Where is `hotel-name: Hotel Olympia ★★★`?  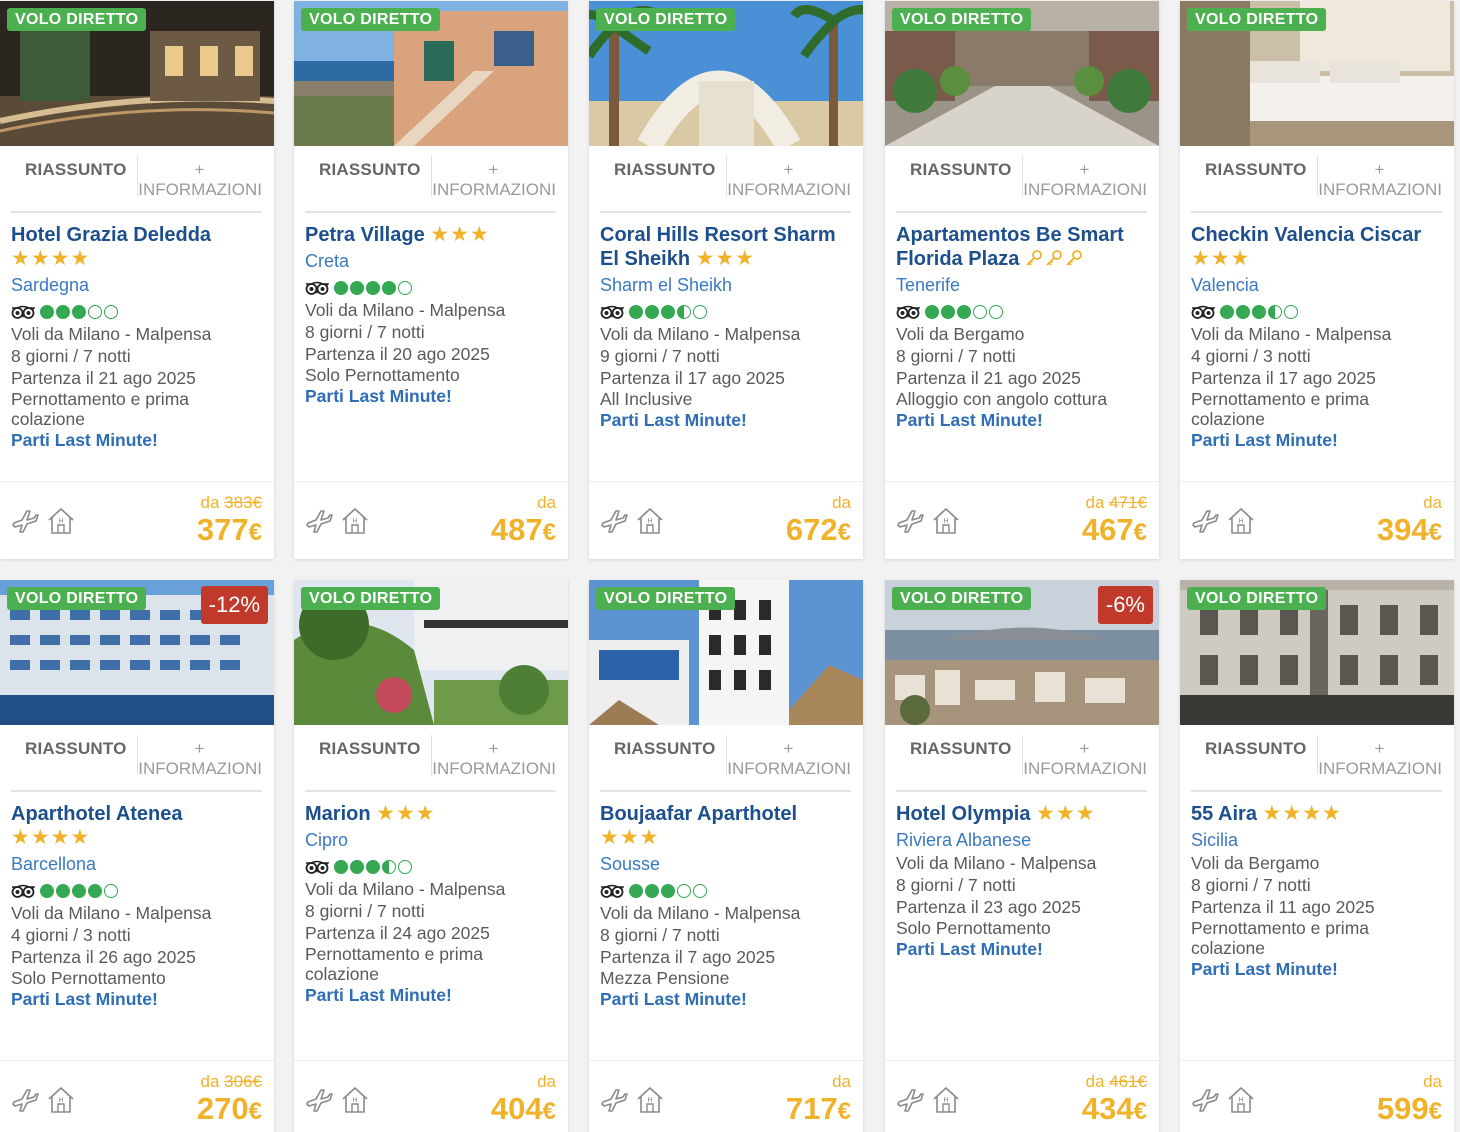
hotel-name: Hotel Olympia ★★★ is located at coordinates (1024, 814).